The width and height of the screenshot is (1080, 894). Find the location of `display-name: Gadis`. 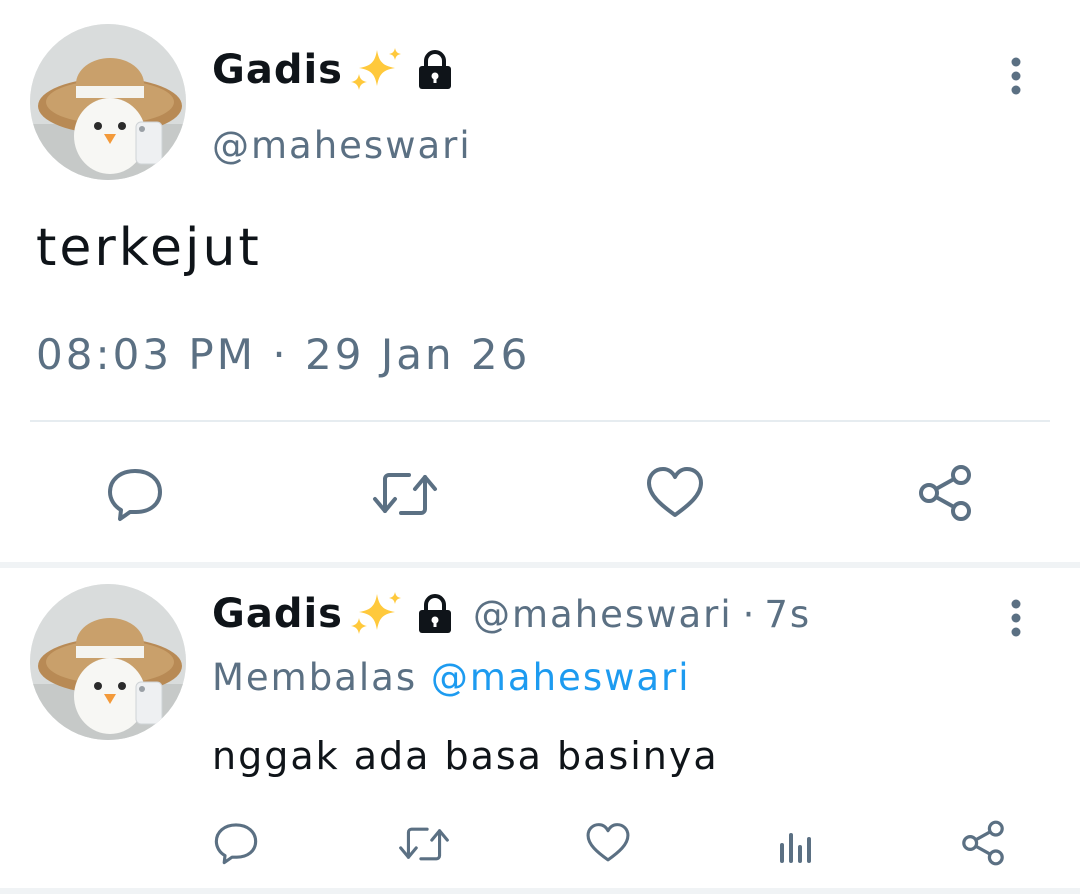

display-name: Gadis is located at coordinates (277, 70).